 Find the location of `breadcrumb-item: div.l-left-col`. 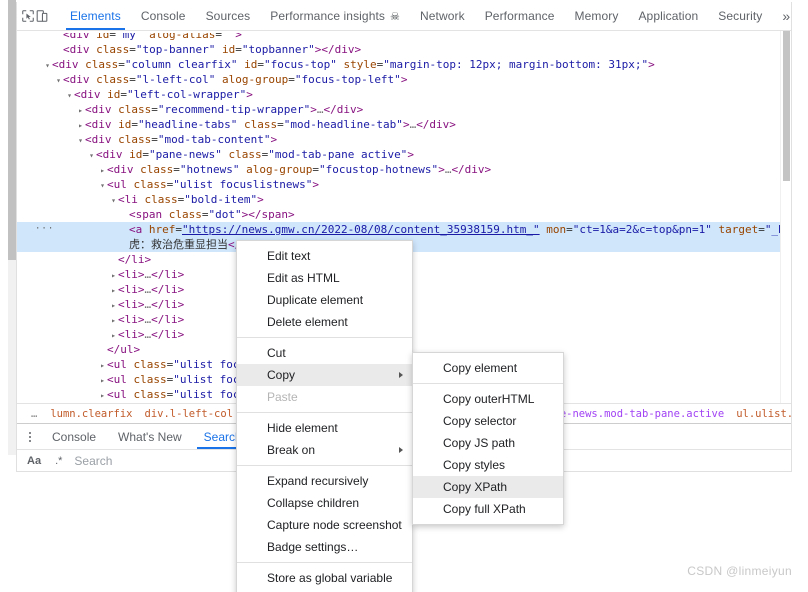

breadcrumb-item: div.l-left-col is located at coordinates (189, 414).